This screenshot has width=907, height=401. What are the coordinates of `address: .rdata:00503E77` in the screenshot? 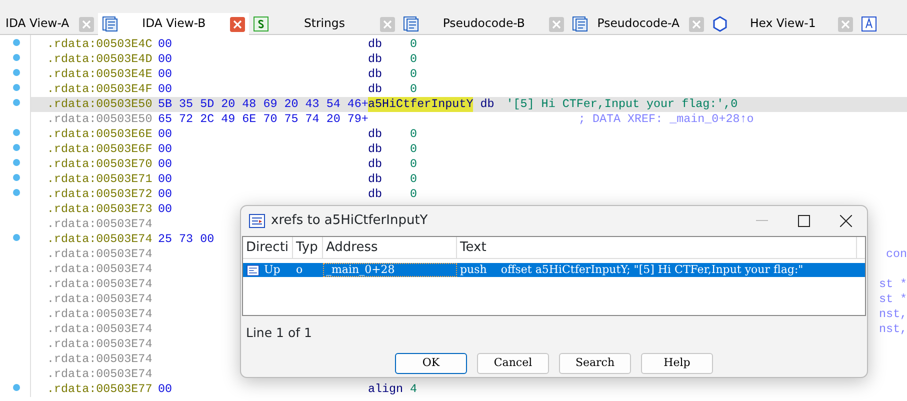 It's located at (100, 389).